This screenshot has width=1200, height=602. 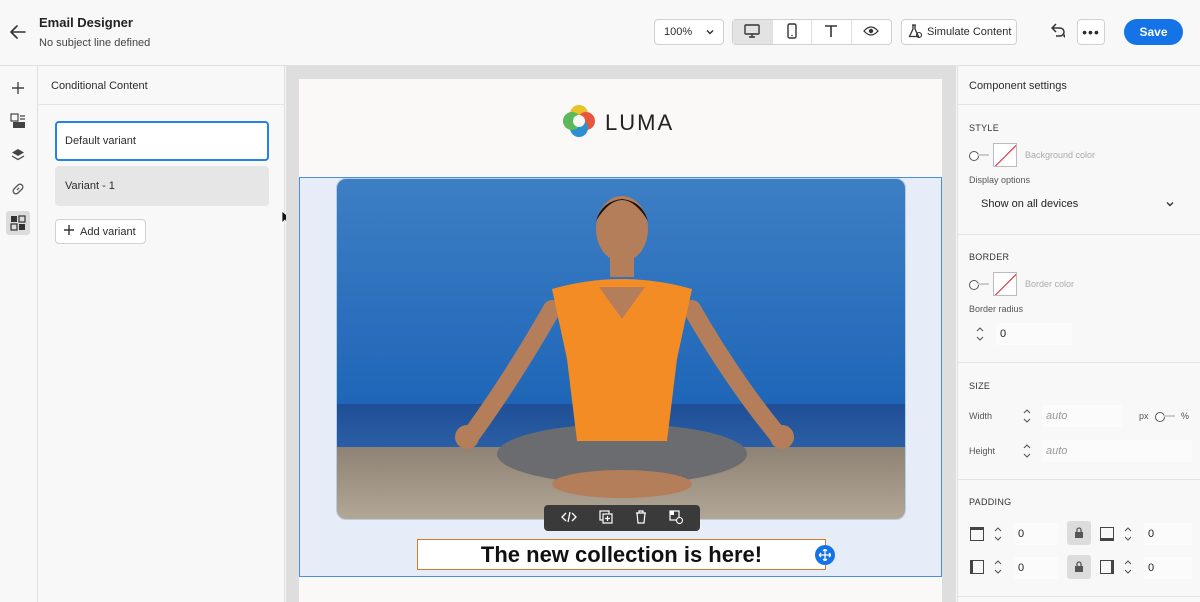 I want to click on padding-section-header: PADDING, so click(x=990, y=502).